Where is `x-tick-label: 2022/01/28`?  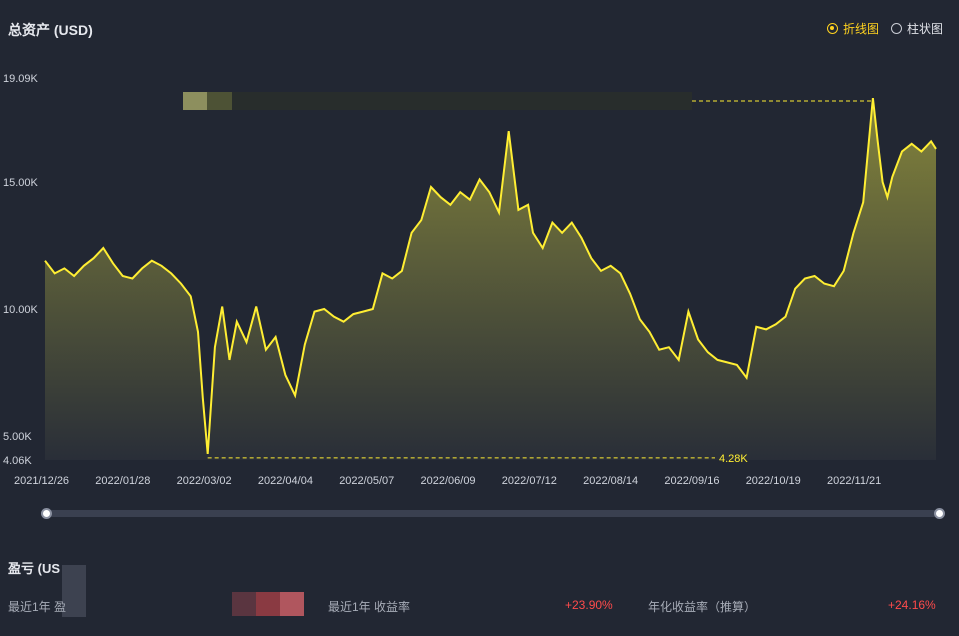 x-tick-label: 2022/01/28 is located at coordinates (122, 481).